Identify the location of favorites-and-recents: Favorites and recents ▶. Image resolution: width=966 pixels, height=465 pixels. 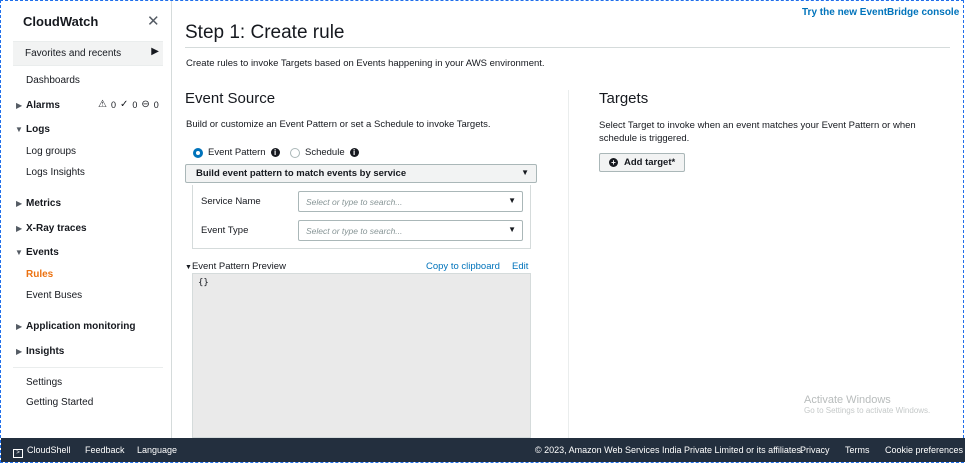
(88, 53).